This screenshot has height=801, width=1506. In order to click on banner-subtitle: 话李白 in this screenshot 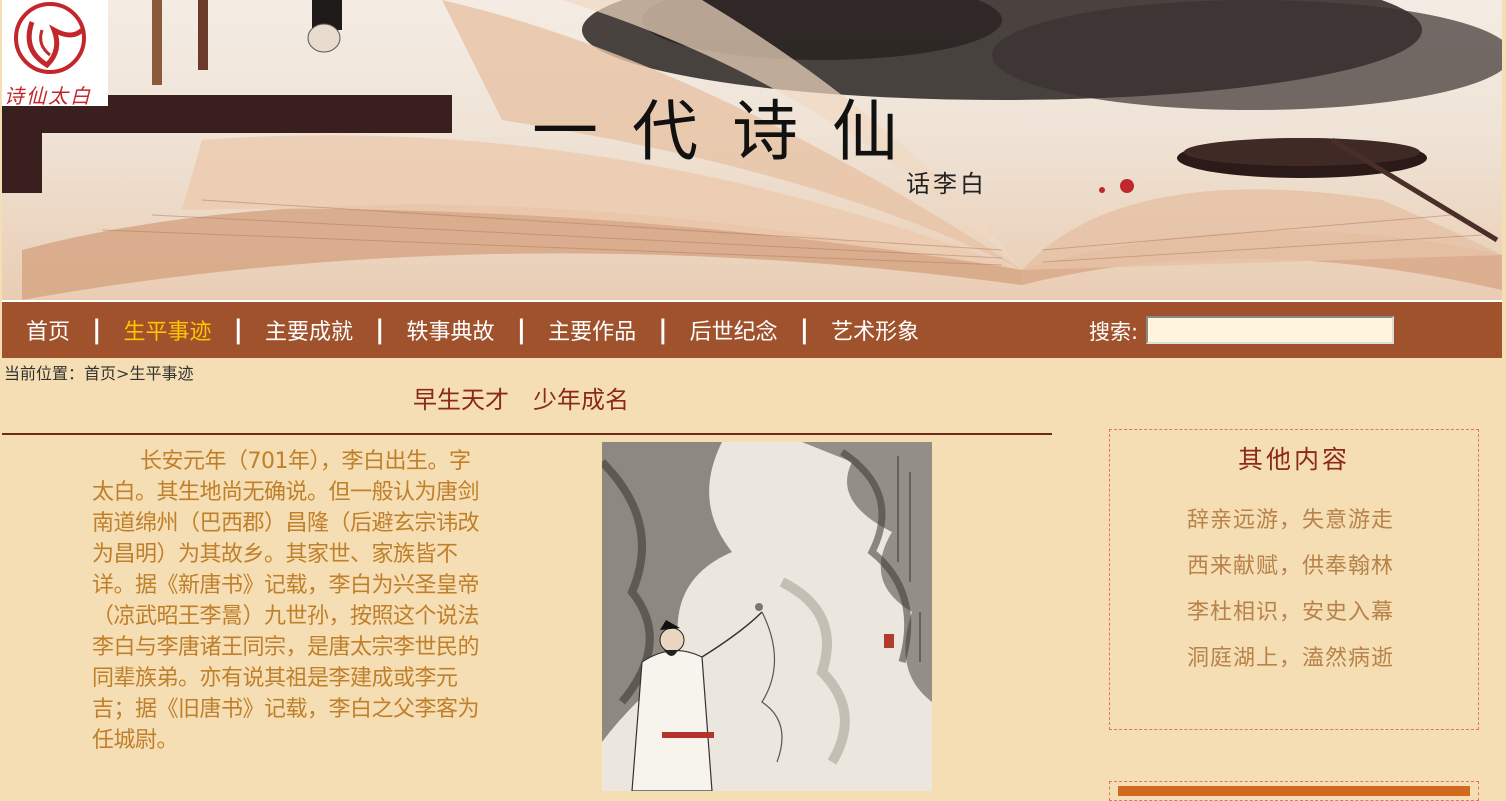, I will do `click(946, 184)`.